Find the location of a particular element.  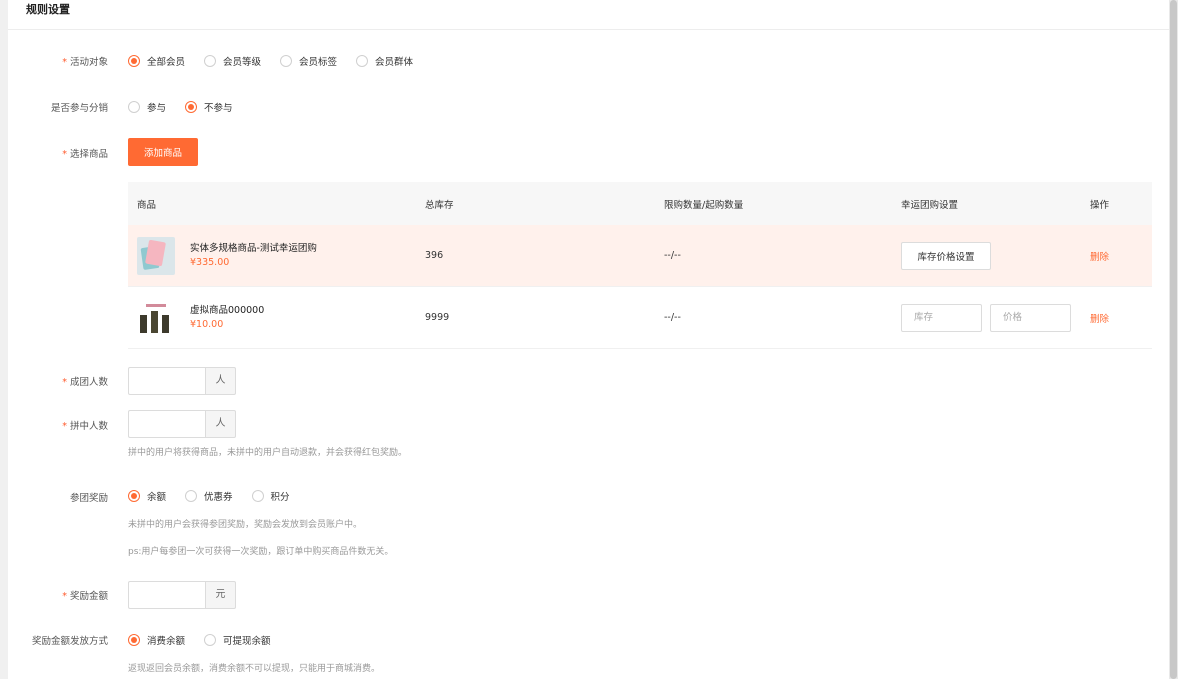

winner-count-field: 人 is located at coordinates (182, 424).